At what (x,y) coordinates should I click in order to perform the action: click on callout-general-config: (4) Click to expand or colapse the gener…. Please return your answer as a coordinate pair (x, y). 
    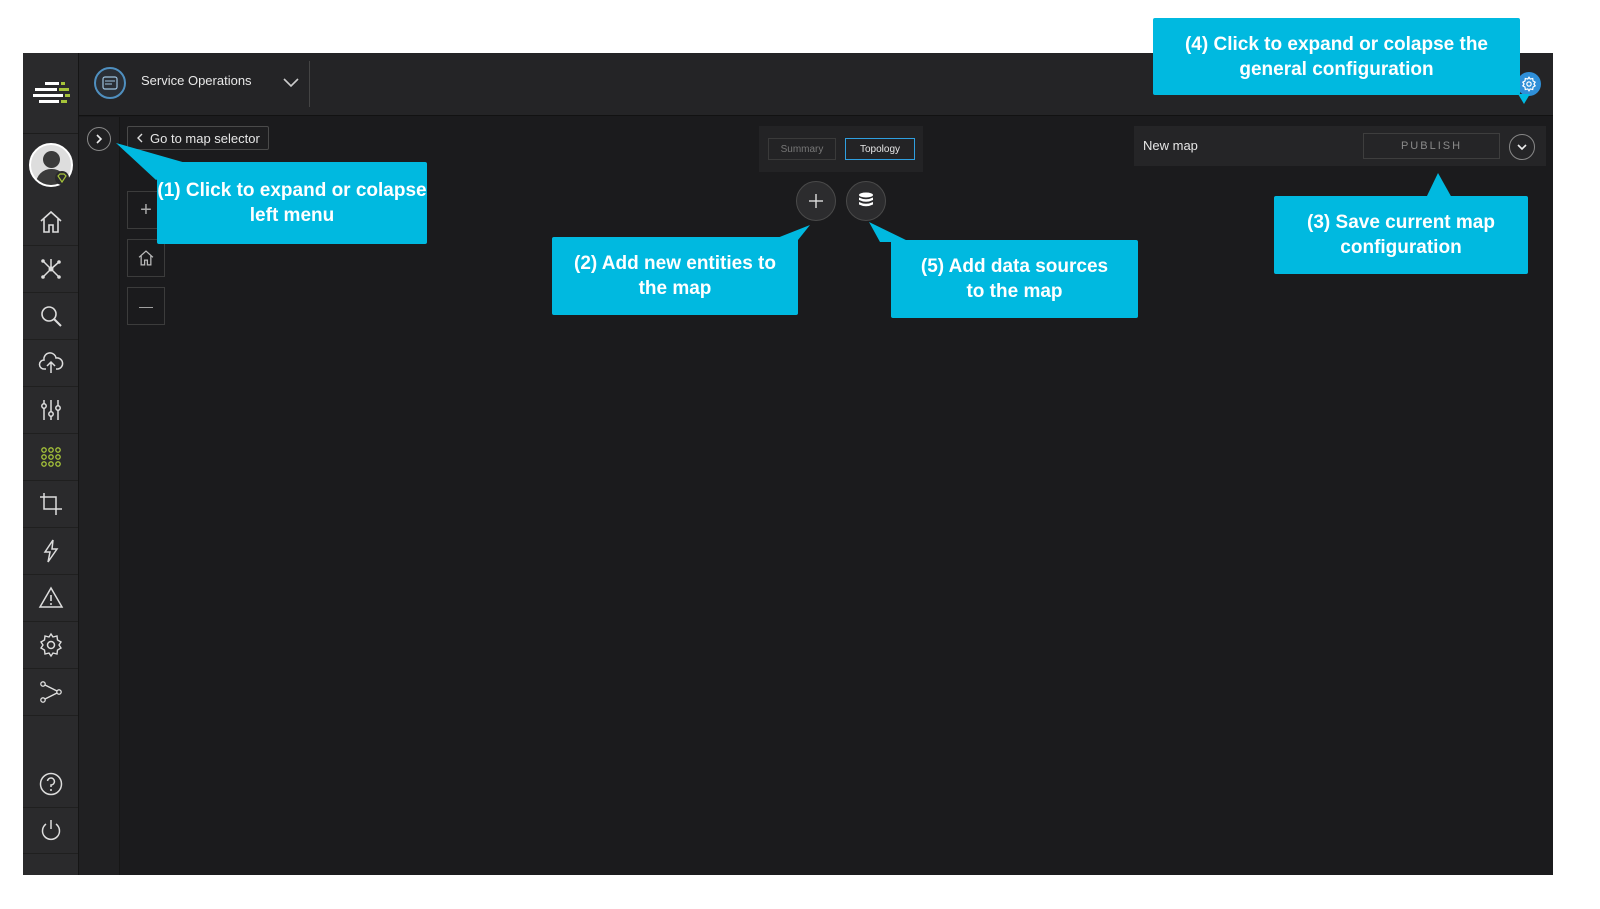
    Looking at the image, I should click on (1336, 56).